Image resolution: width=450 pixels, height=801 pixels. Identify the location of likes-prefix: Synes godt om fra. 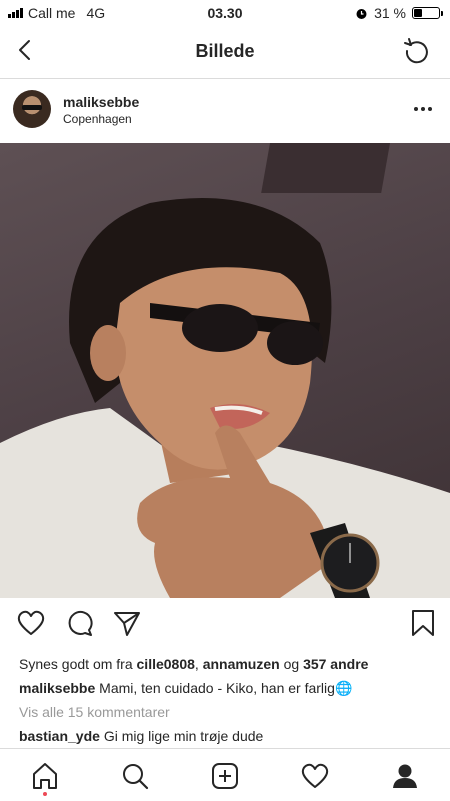
(78, 664).